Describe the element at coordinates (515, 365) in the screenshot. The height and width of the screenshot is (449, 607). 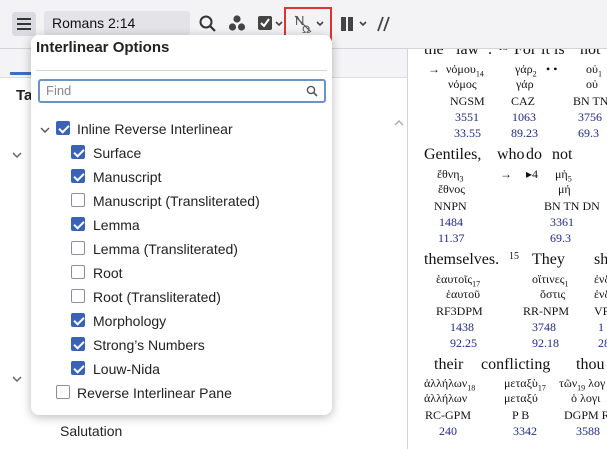
I see `english-word: conflicting` at that location.